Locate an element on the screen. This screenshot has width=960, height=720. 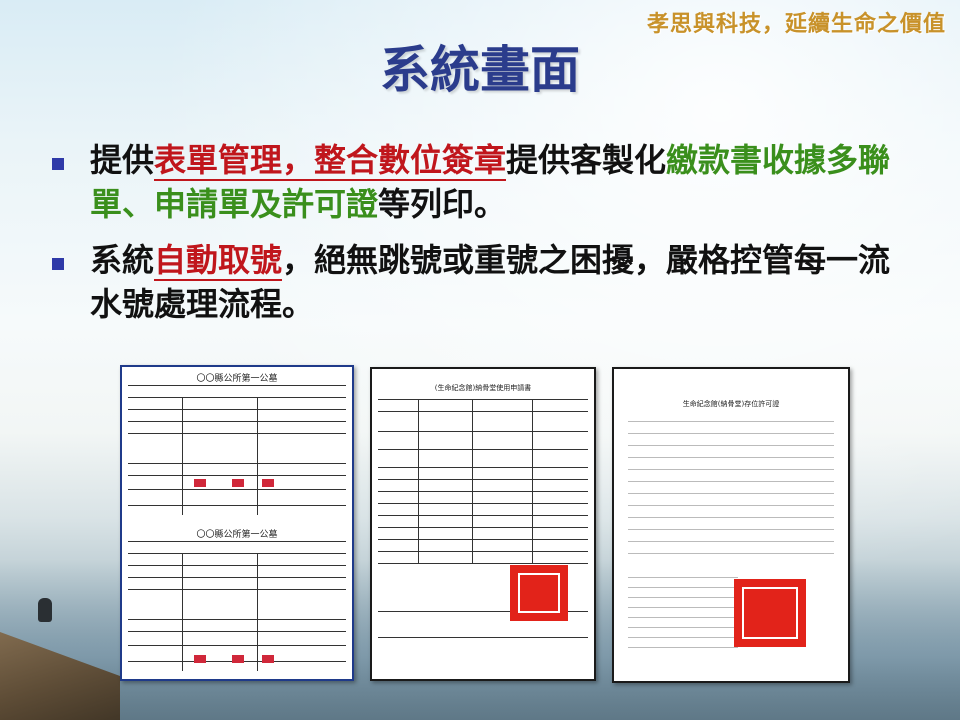
doc2-title: (生命紀念館)納骨堂使用申請書 is located at coordinates (483, 388).